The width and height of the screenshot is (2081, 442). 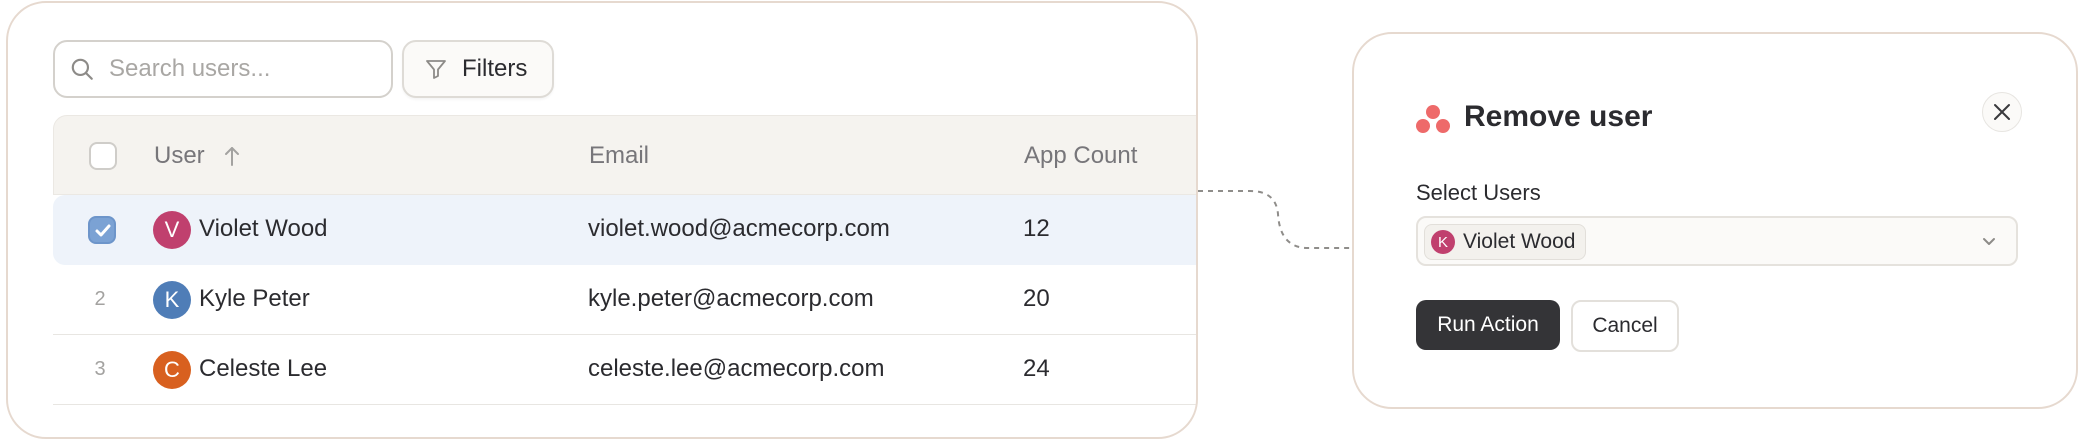 I want to click on column-header-app-count: App Count, so click(x=1080, y=156).